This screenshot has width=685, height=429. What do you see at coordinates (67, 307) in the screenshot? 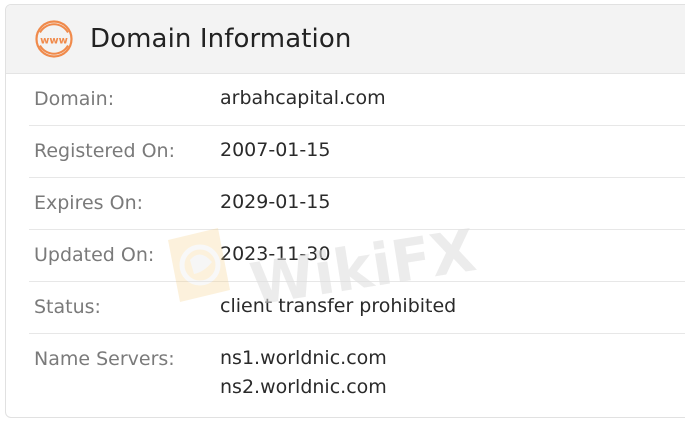
I see `row-label: Status:` at bounding box center [67, 307].